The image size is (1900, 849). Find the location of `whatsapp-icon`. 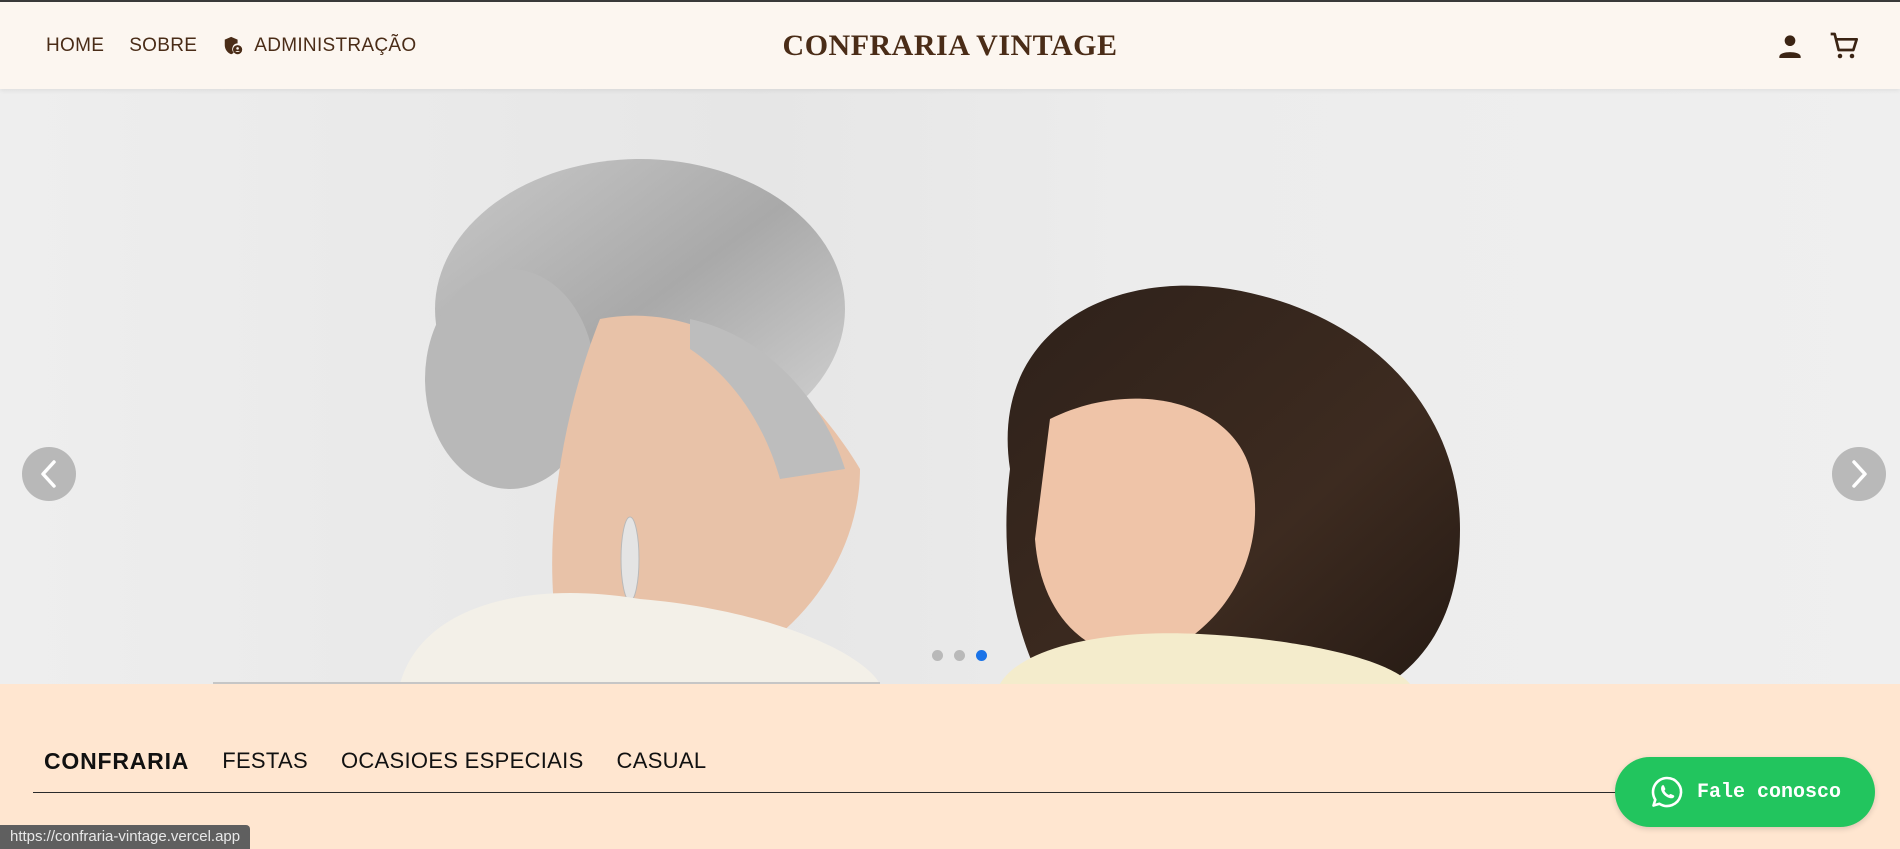

whatsapp-icon is located at coordinates (1667, 792).